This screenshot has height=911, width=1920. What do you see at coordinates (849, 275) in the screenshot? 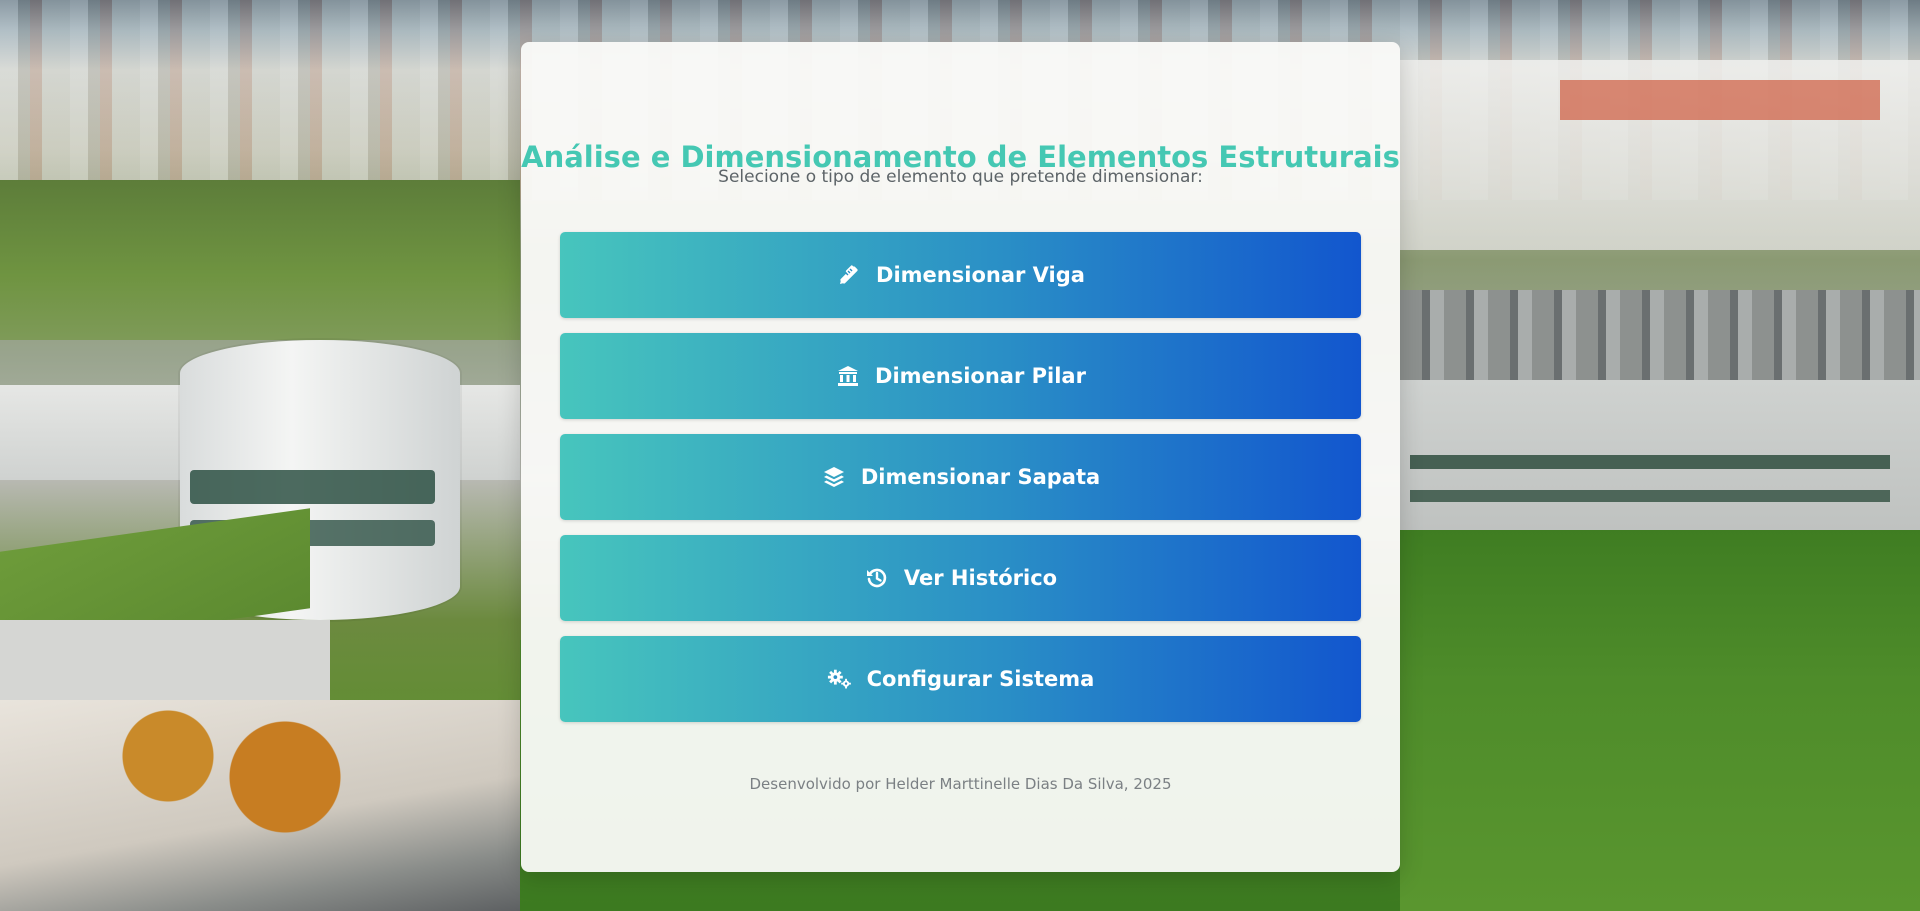
I see `pencil-ruler-icon` at bounding box center [849, 275].